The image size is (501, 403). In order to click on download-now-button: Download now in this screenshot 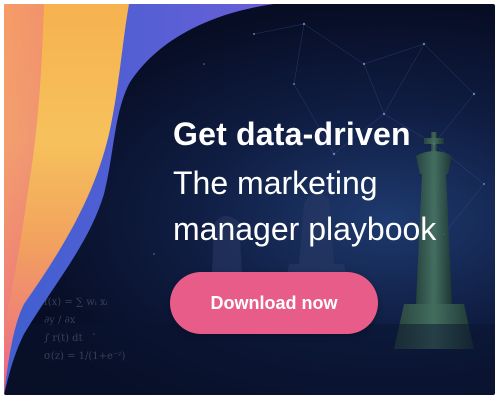, I will do `click(274, 303)`.